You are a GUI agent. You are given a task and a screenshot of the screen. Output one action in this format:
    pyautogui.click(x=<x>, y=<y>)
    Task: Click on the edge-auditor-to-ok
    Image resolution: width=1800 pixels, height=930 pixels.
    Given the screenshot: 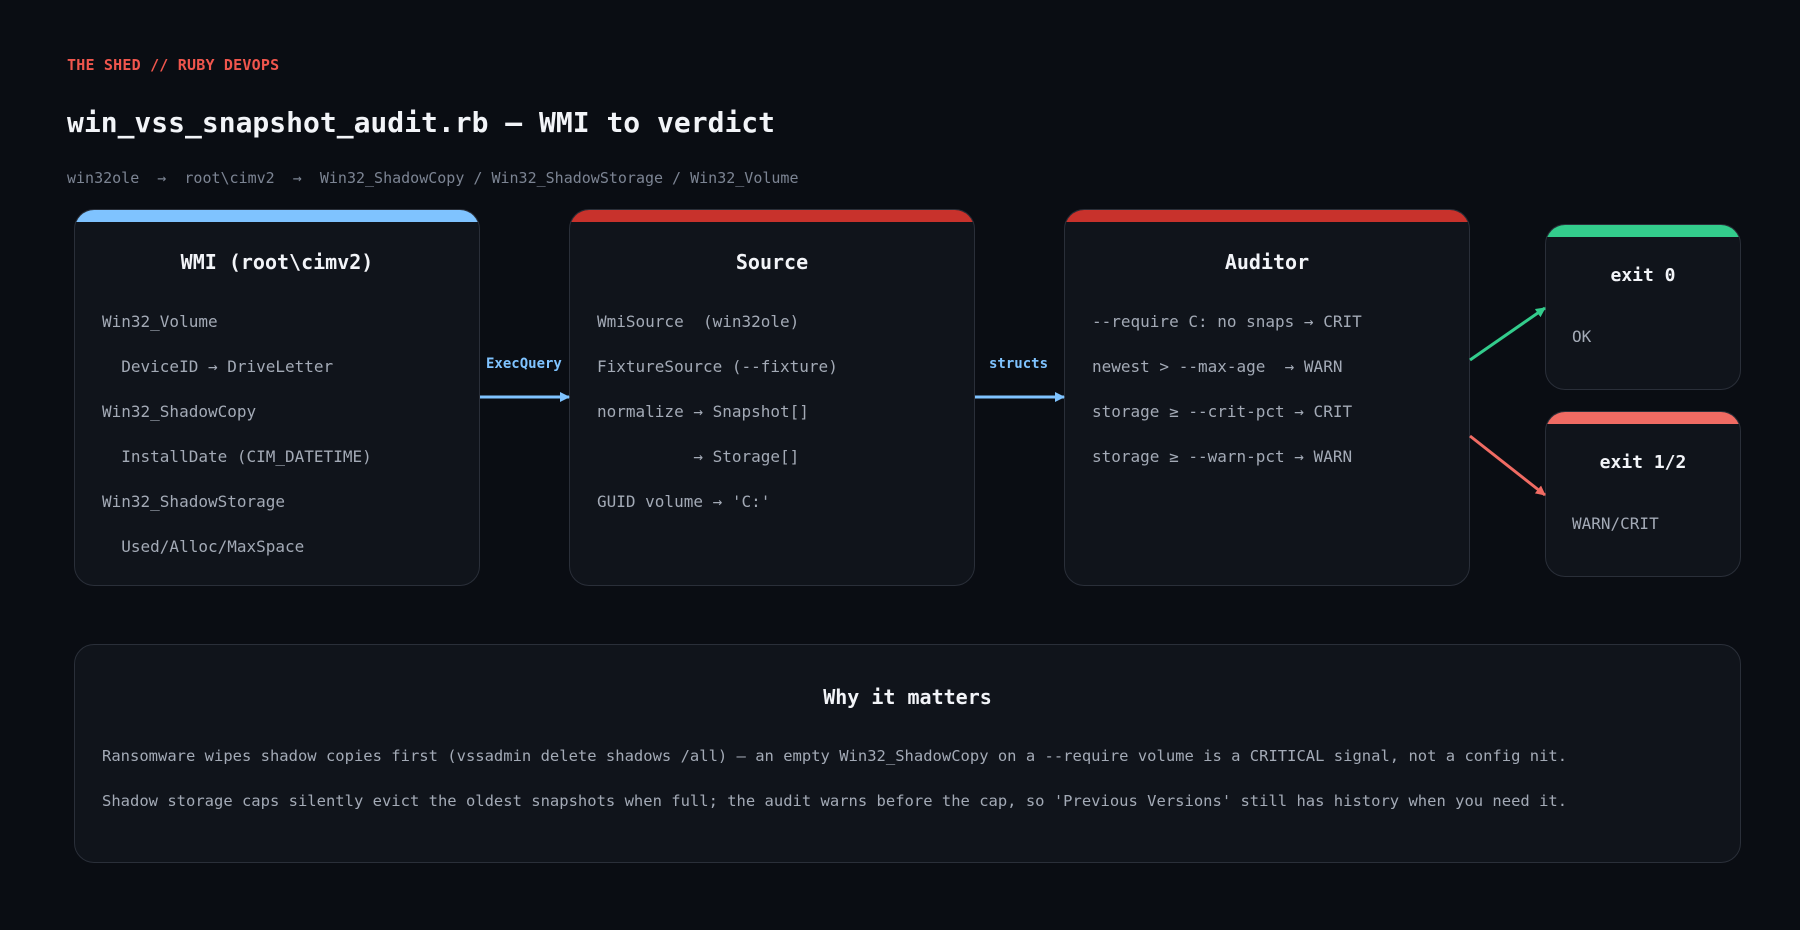 What is the action you would take?
    pyautogui.click(x=1507, y=334)
    